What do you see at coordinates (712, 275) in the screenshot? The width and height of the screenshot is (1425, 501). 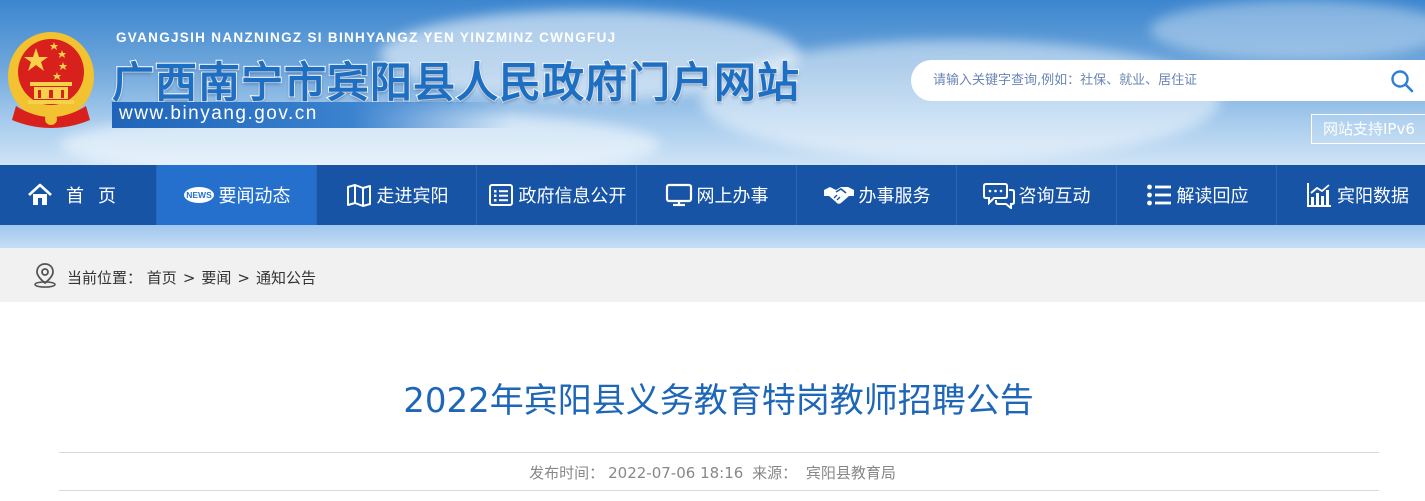 I see `breadcrumb: 当前位置： 首页 > 要闻 > 通知公告` at bounding box center [712, 275].